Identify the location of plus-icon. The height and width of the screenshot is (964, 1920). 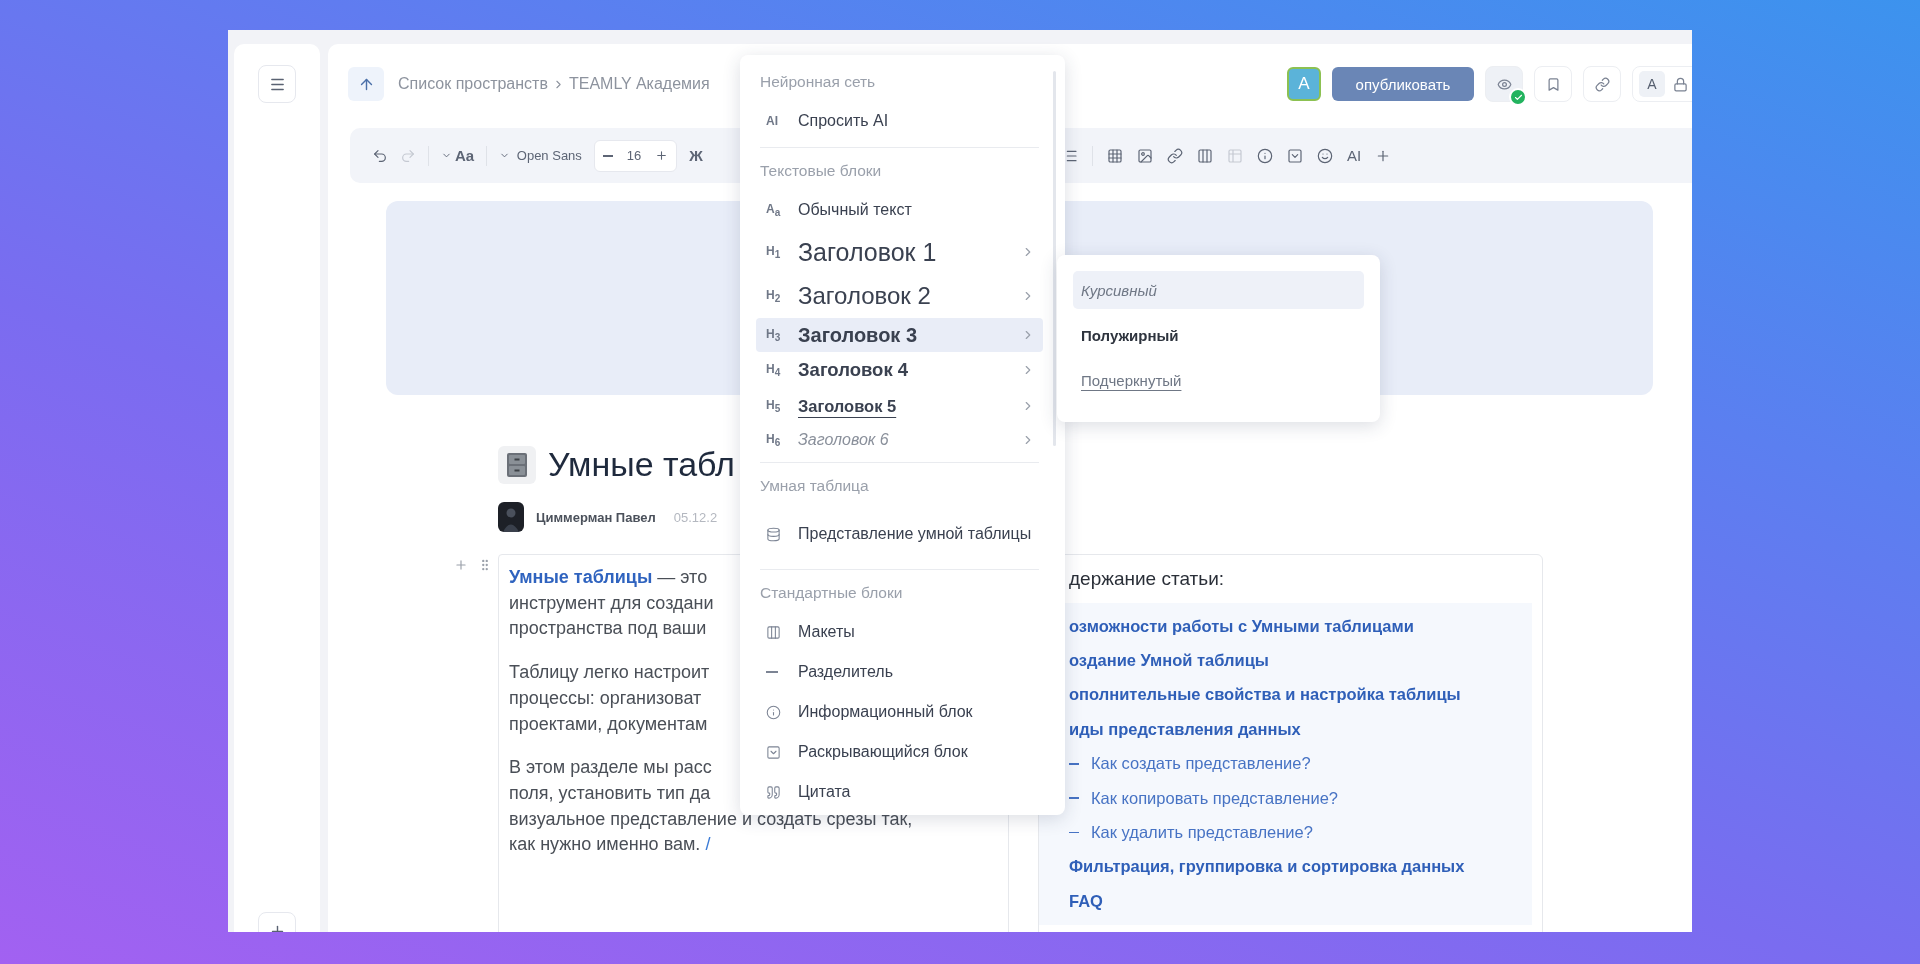
(662, 155).